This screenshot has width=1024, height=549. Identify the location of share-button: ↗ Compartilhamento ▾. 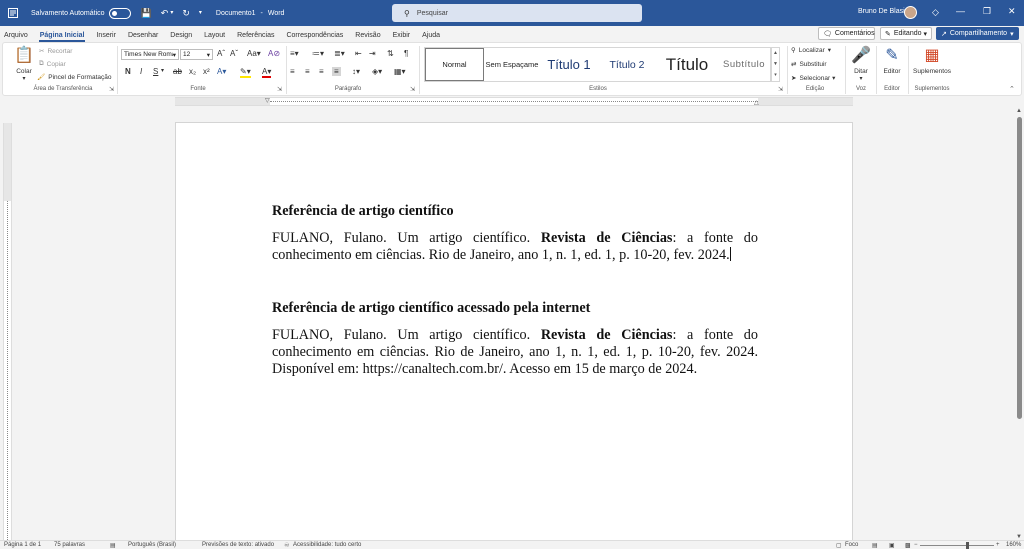
(977, 33).